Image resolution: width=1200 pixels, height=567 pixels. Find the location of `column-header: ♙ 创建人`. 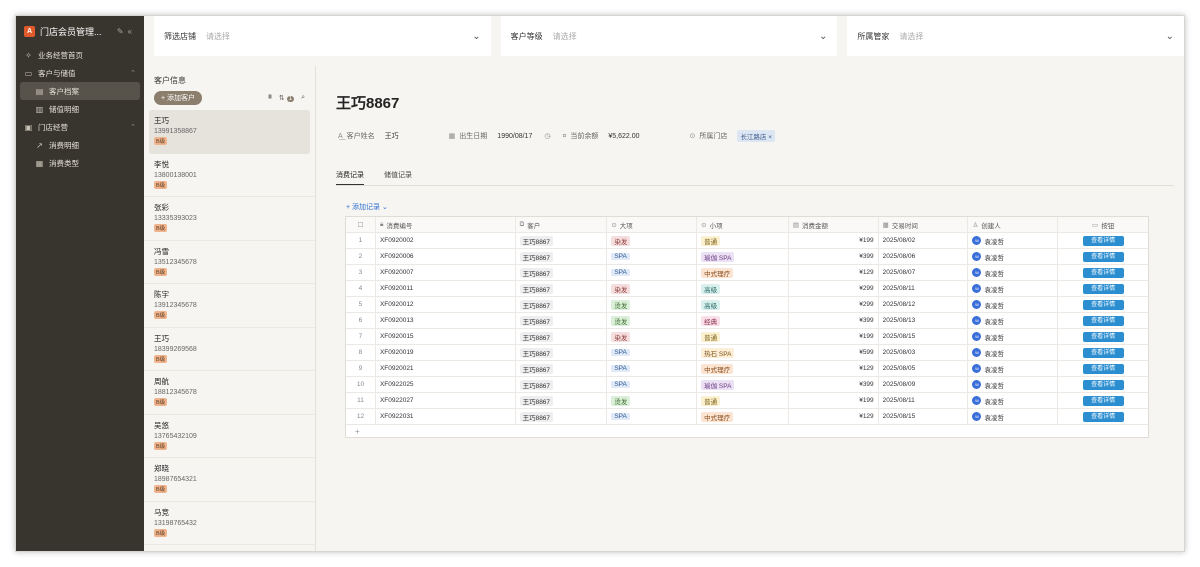

column-header: ♙ 创建人 is located at coordinates (1013, 224).